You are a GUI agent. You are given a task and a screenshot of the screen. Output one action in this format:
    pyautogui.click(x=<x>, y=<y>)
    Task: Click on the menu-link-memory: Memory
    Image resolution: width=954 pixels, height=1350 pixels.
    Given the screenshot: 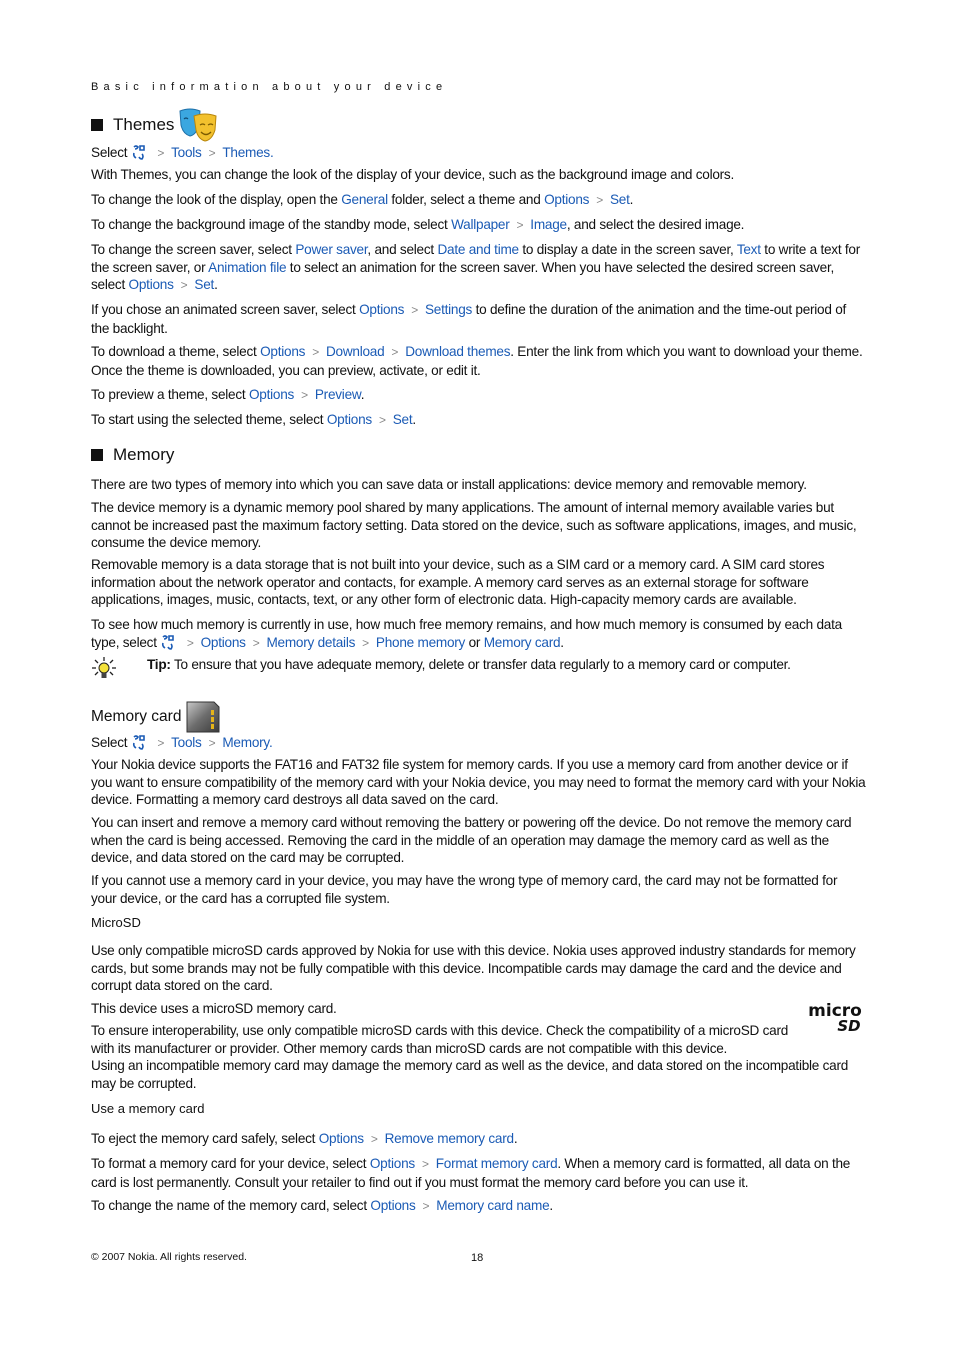 What is the action you would take?
    pyautogui.click(x=245, y=742)
    